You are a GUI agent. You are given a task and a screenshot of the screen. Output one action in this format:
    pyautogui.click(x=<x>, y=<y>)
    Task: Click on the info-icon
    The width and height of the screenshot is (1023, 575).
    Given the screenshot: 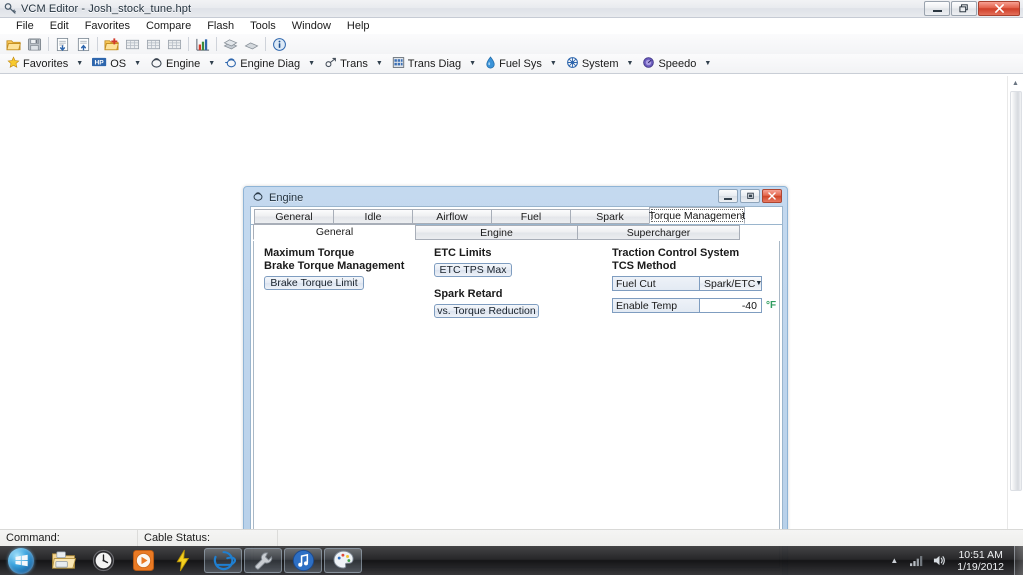 What is the action you would take?
    pyautogui.click(x=279, y=44)
    